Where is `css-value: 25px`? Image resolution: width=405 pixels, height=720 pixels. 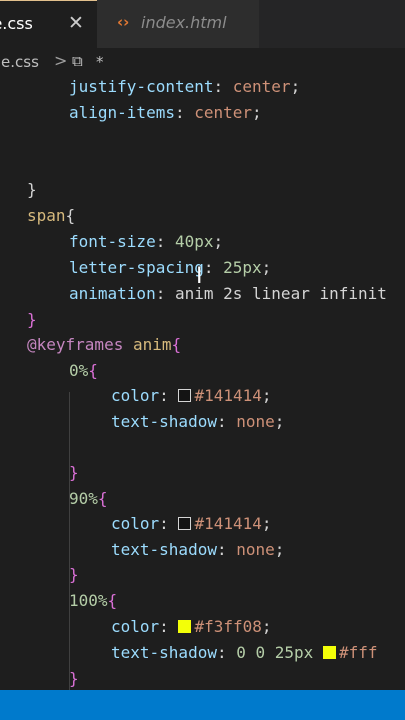
css-value: 25px is located at coordinates (242, 267).